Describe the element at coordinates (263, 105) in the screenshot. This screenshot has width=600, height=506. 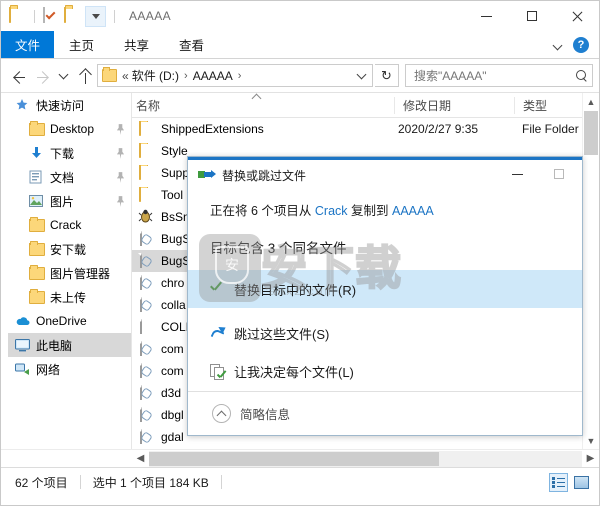
I see `column-header-name: 名称` at that location.